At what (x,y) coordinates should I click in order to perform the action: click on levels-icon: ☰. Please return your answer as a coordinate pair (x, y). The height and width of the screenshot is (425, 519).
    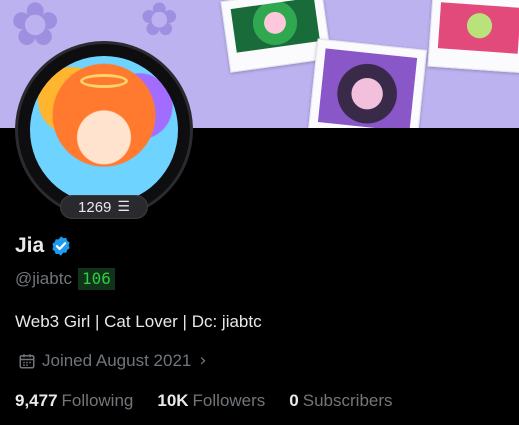
    Looking at the image, I should click on (123, 207).